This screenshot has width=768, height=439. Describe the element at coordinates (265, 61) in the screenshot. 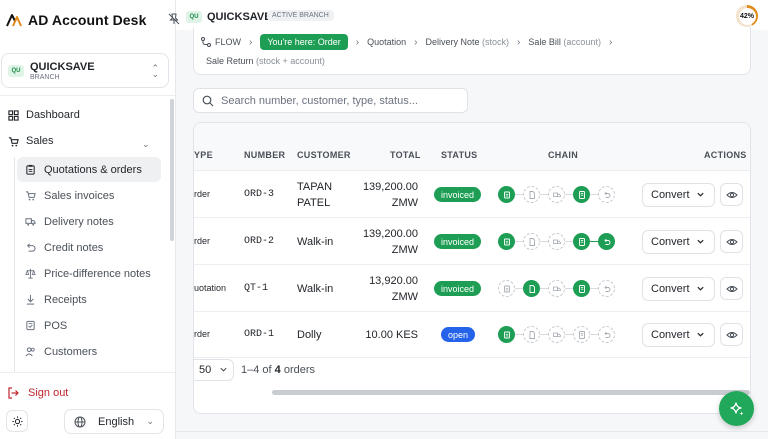

I see `flow-step-sale-return: Sale Return (stock + account)` at that location.